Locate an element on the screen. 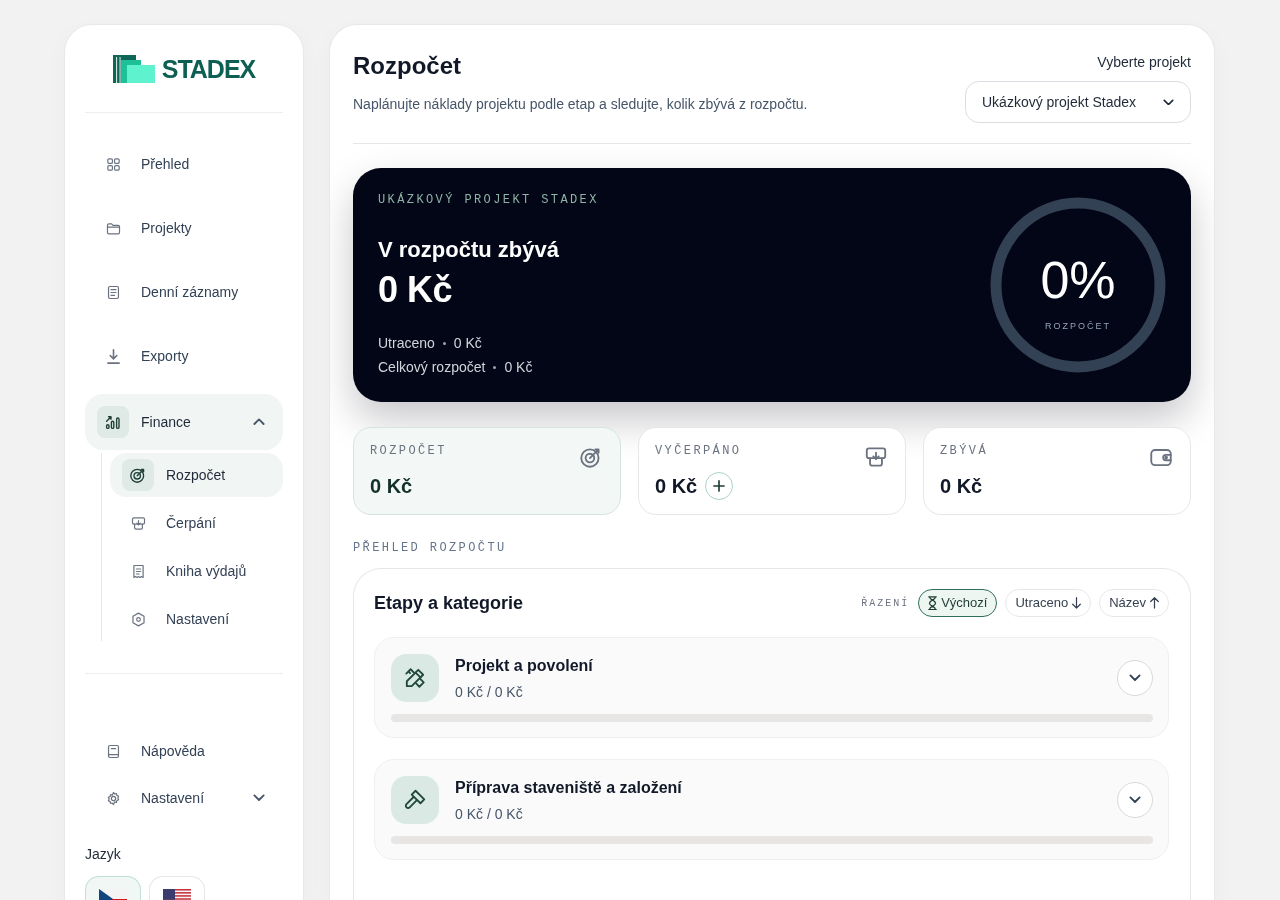  nav-group: Nastavení is located at coordinates (184, 798).